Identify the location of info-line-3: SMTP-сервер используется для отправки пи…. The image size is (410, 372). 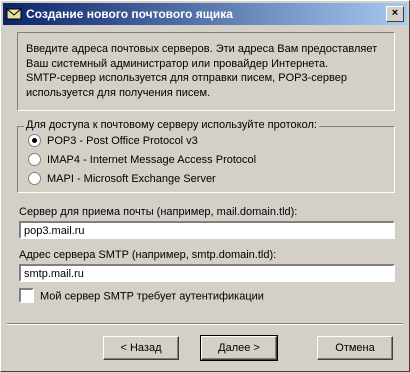
(186, 78).